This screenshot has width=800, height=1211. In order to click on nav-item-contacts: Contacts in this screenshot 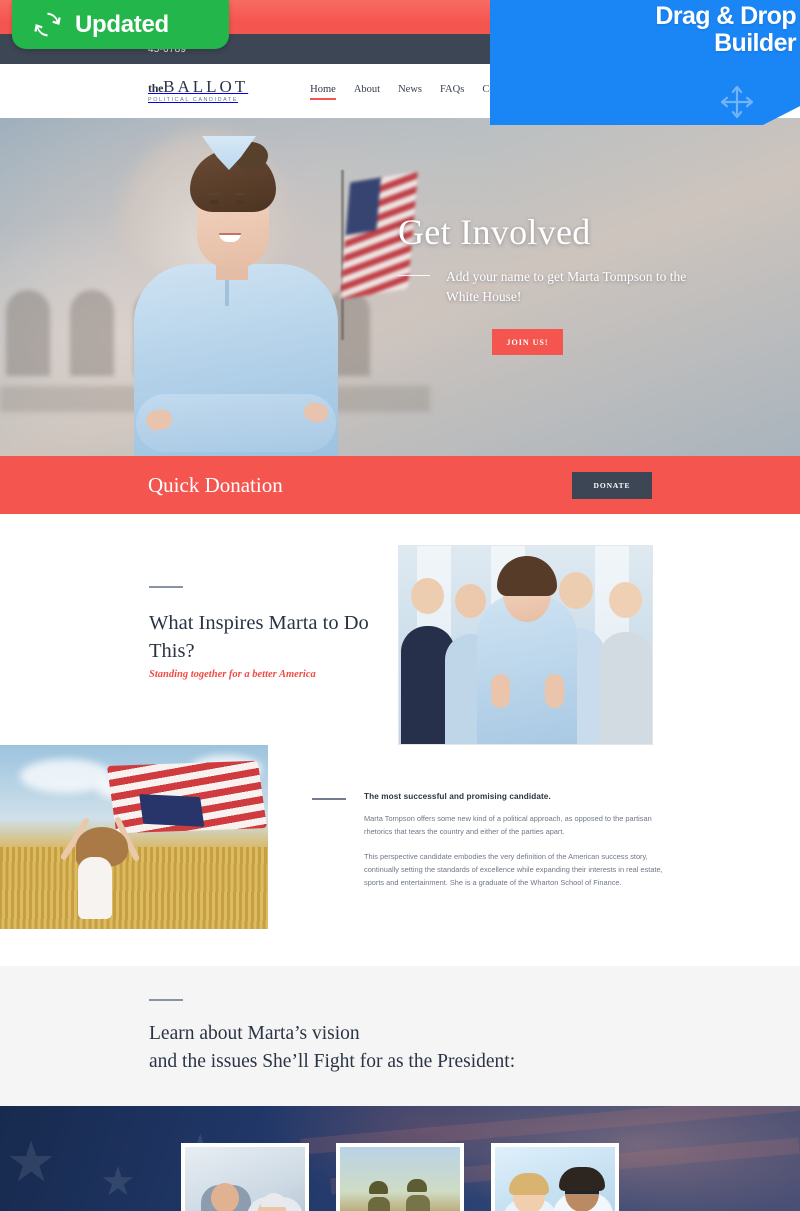, I will do `click(500, 91)`.